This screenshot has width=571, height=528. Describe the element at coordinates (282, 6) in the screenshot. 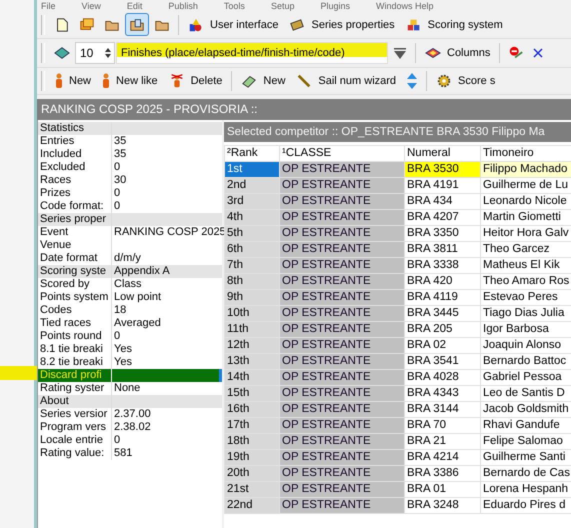

I see `menu-item: Setup` at that location.